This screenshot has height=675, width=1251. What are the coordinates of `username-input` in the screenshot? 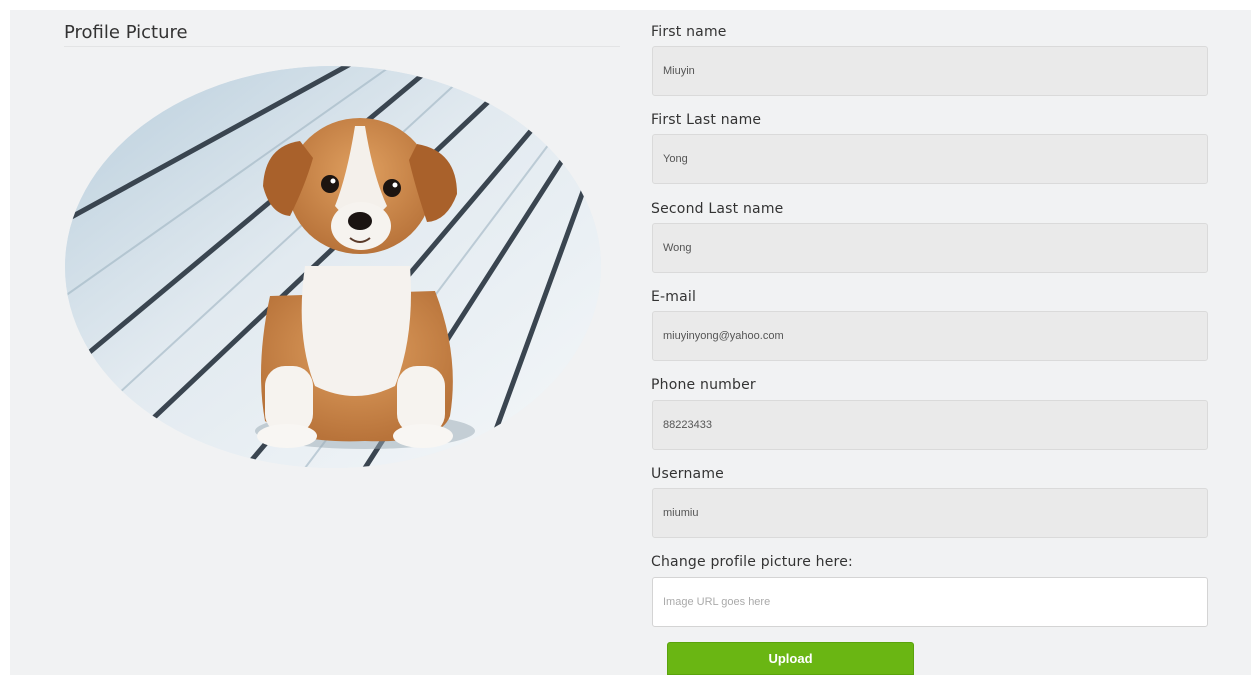 It's located at (930, 513).